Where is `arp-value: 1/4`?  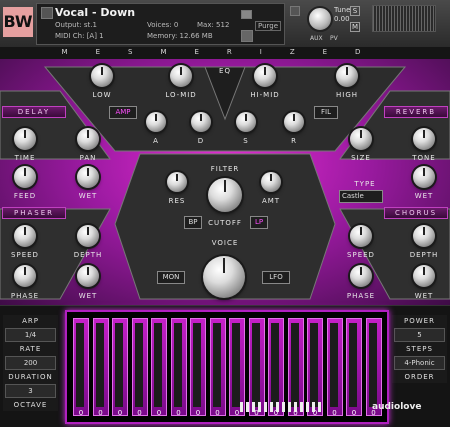 arp-value: 1/4 is located at coordinates (30, 335).